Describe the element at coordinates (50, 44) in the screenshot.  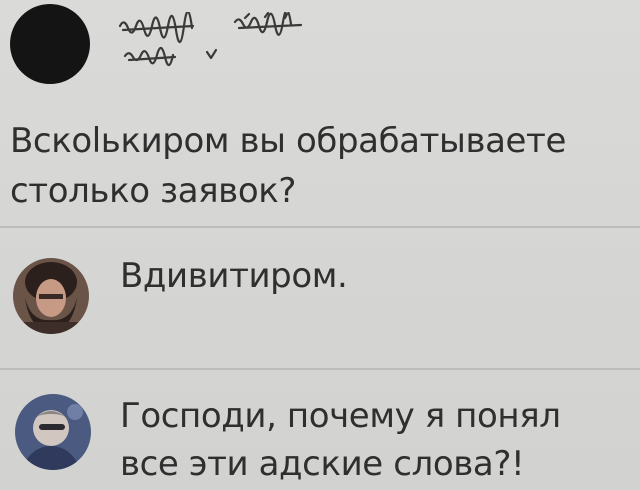
I see `post-author-avatar` at that location.